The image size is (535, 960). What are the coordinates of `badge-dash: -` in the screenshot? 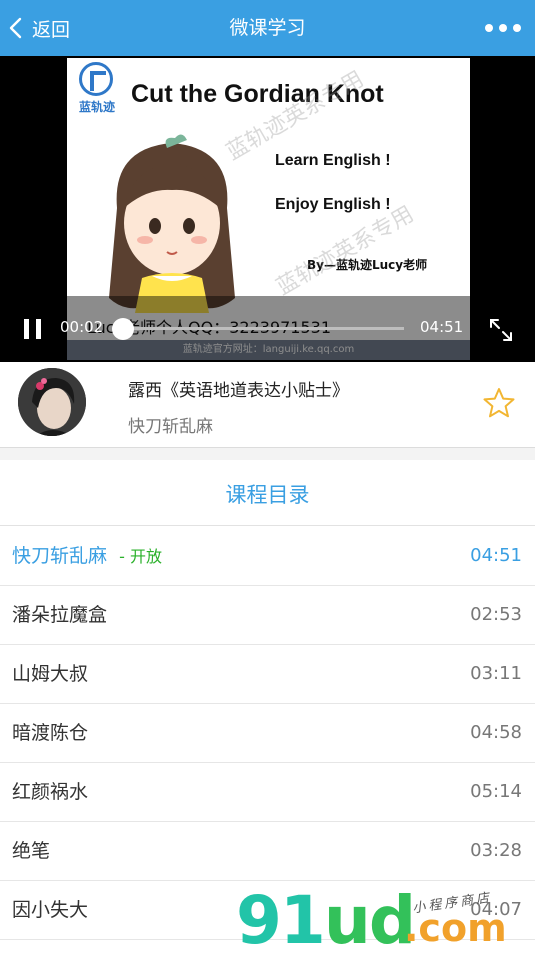 It's located at (122, 556).